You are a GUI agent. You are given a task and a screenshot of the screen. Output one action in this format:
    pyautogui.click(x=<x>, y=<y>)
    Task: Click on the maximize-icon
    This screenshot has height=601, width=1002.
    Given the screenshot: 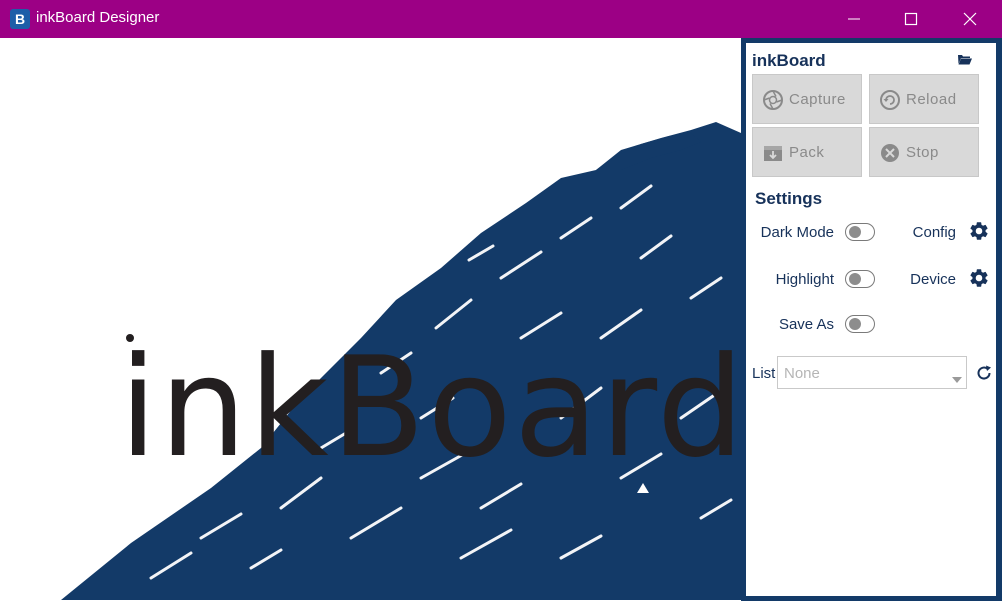 What is the action you would take?
    pyautogui.click(x=911, y=19)
    